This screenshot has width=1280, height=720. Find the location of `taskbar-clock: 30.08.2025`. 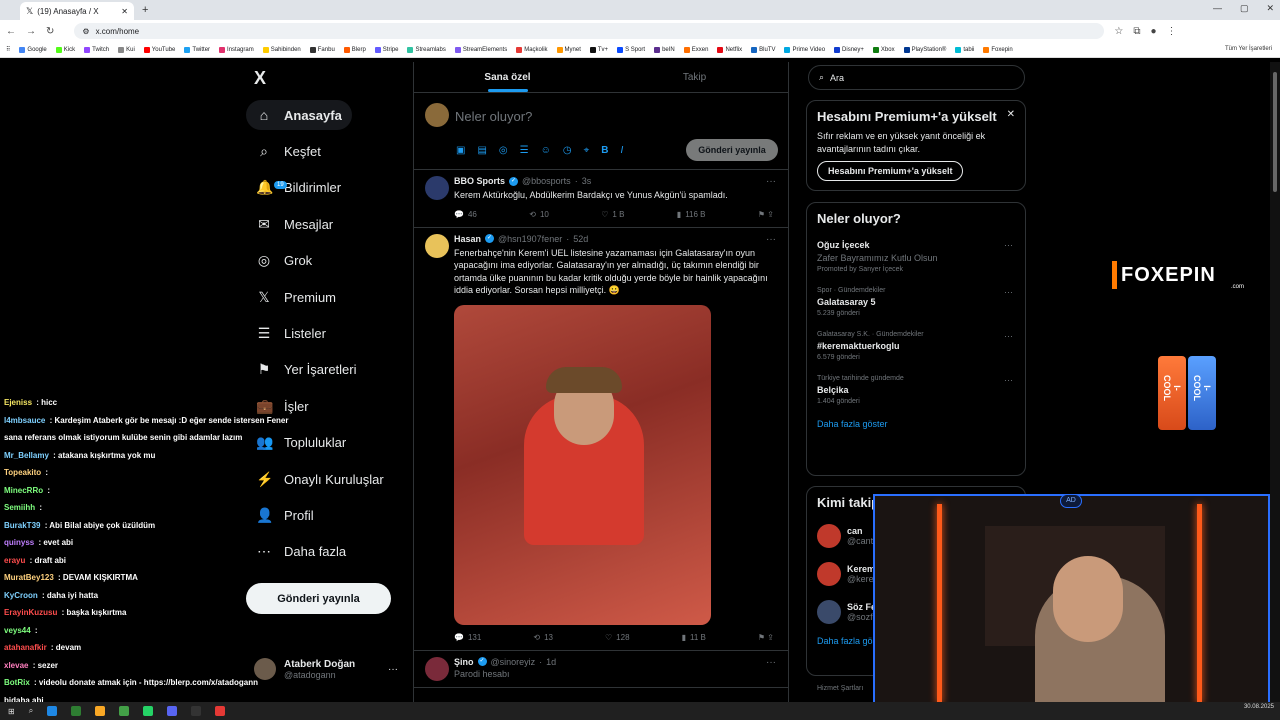

taskbar-clock: 30.08.2025 is located at coordinates (1259, 707).